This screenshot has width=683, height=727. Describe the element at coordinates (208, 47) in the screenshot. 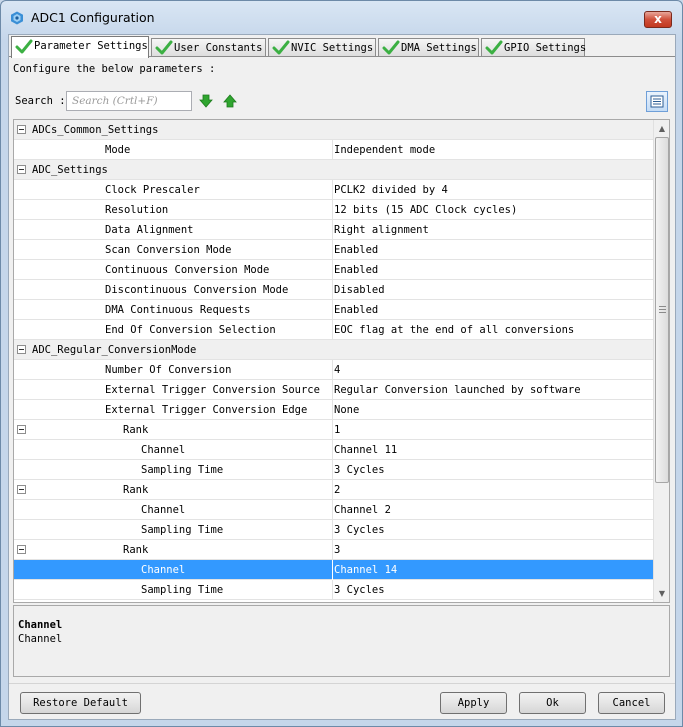

I see `tab-user-constants: User Constants` at that location.